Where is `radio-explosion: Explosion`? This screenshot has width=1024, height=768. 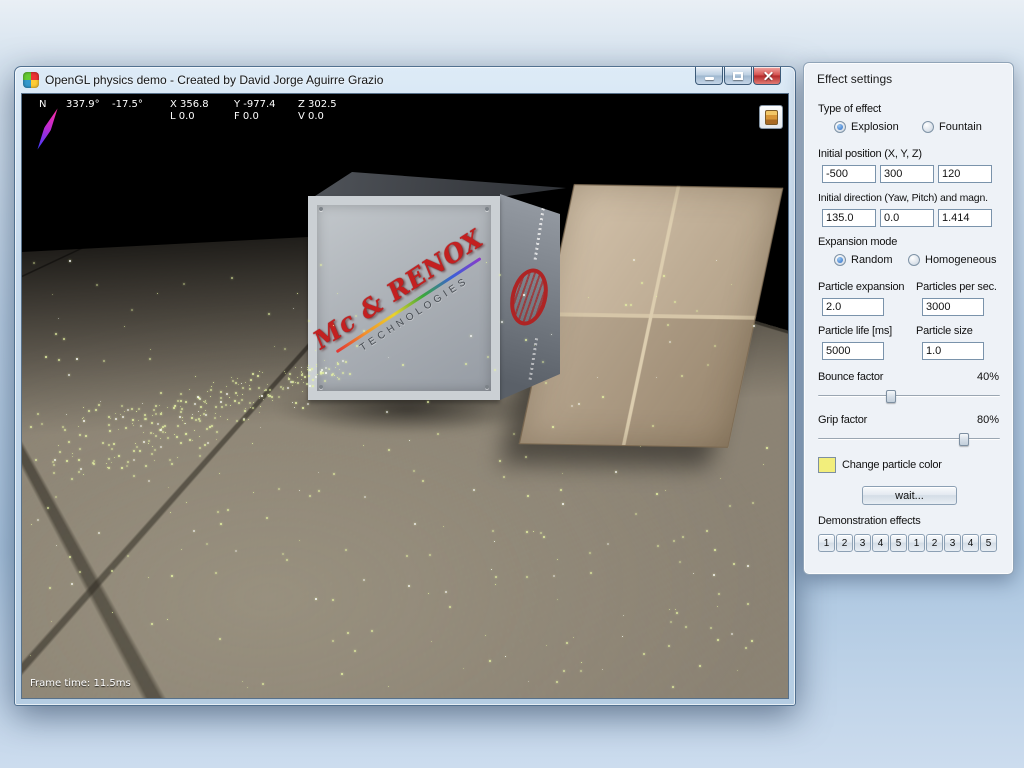 radio-explosion: Explosion is located at coordinates (866, 127).